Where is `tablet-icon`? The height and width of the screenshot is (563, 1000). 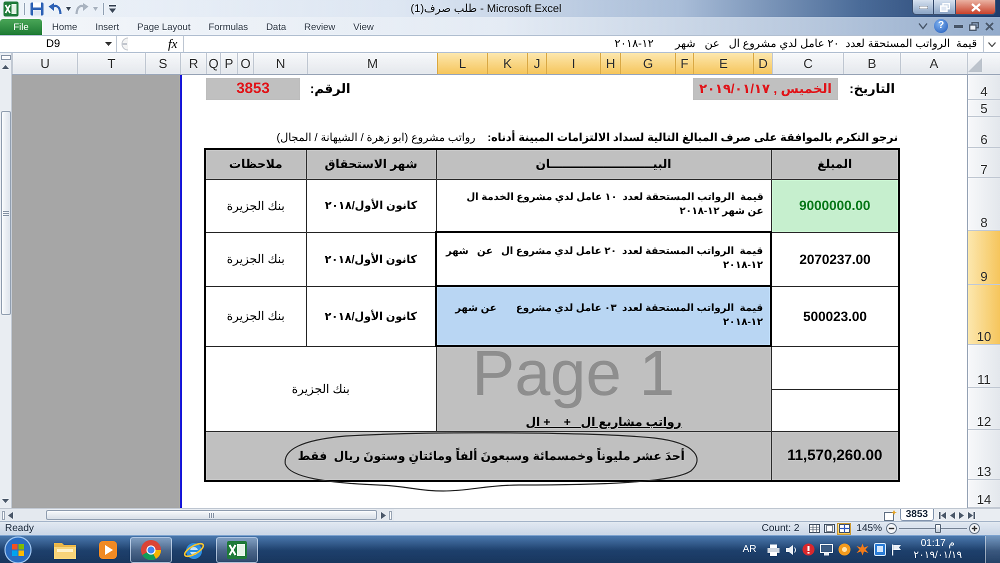
tablet-icon is located at coordinates (880, 549).